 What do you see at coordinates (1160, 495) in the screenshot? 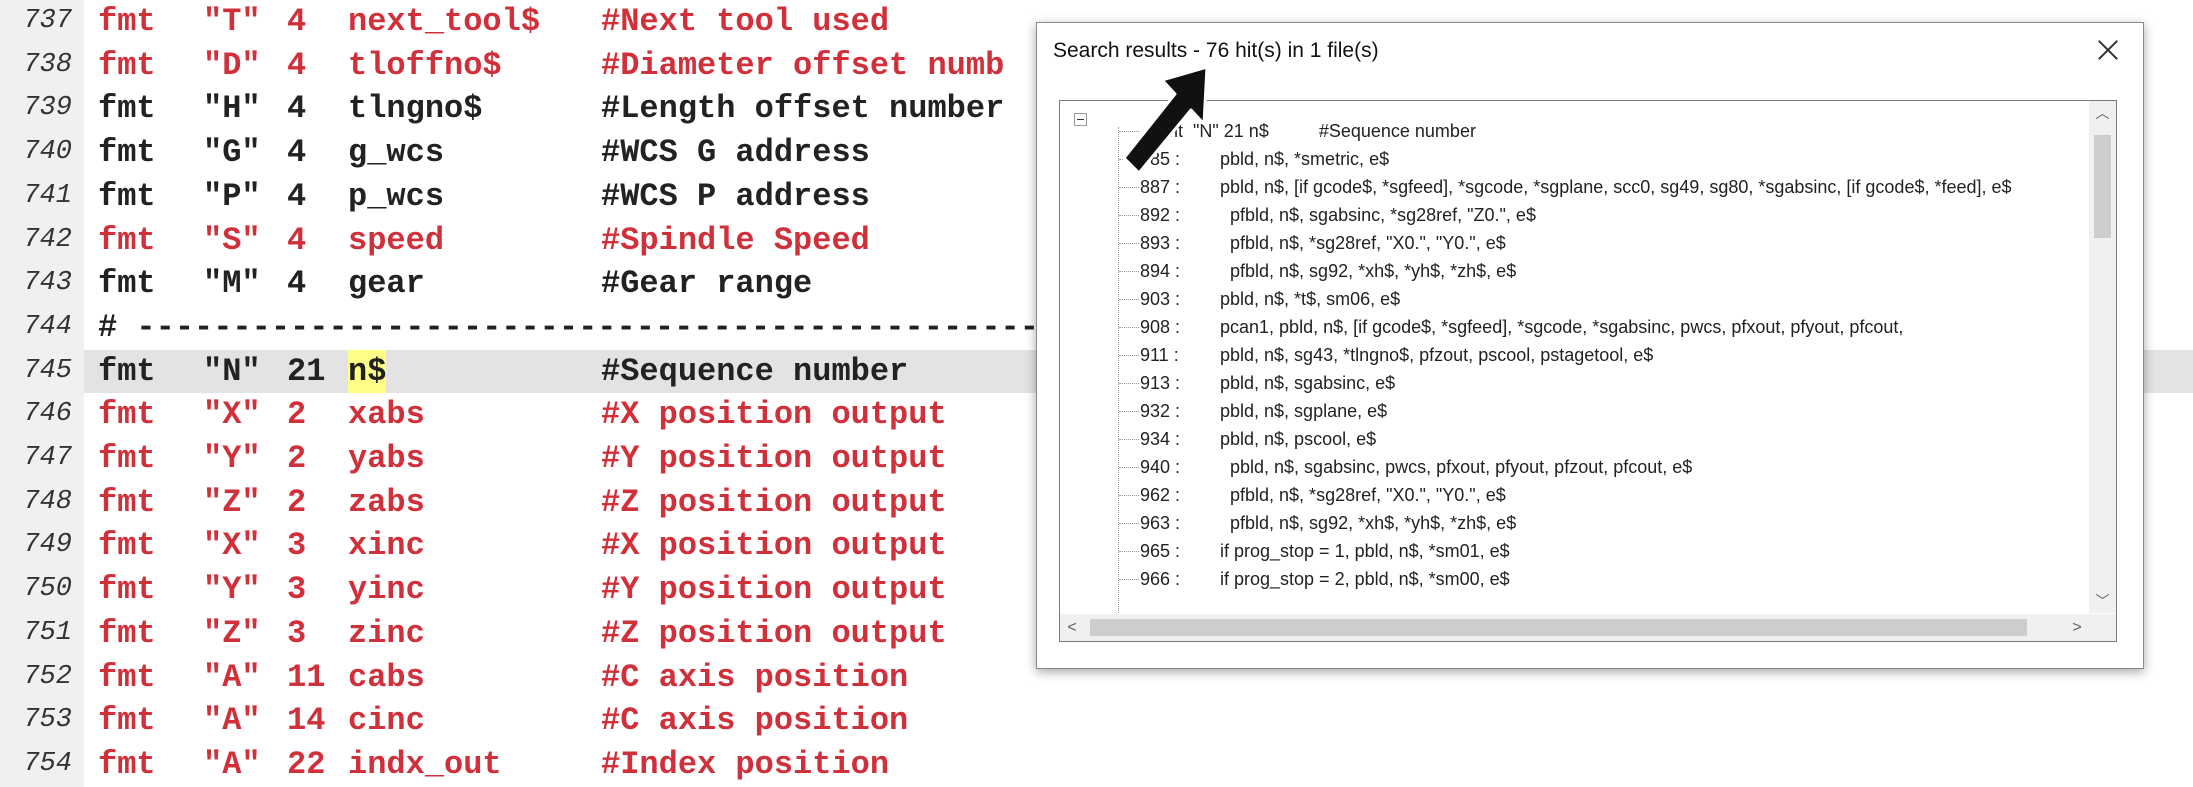
I see `result-line-number: 962 :` at bounding box center [1160, 495].